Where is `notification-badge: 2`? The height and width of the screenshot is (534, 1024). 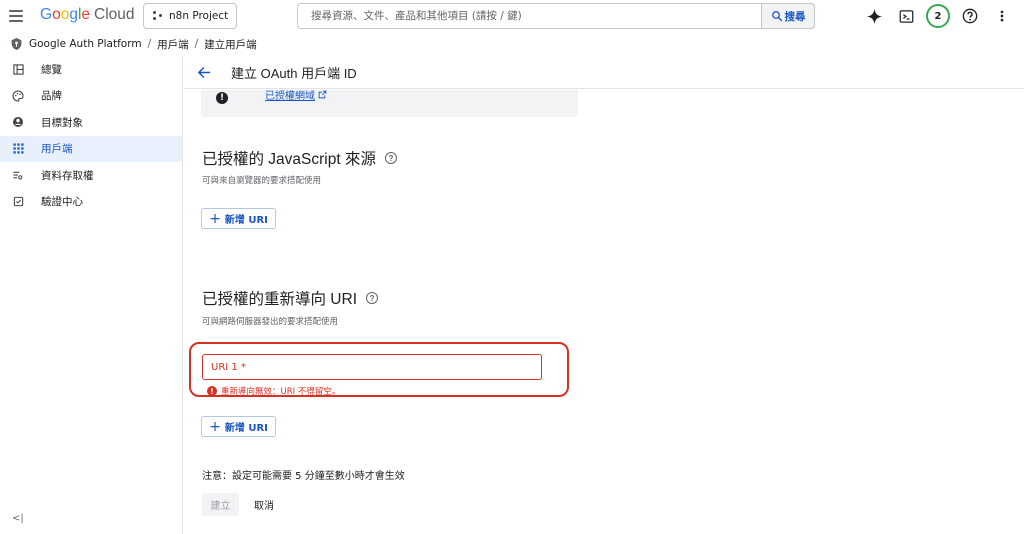 notification-badge: 2 is located at coordinates (938, 16).